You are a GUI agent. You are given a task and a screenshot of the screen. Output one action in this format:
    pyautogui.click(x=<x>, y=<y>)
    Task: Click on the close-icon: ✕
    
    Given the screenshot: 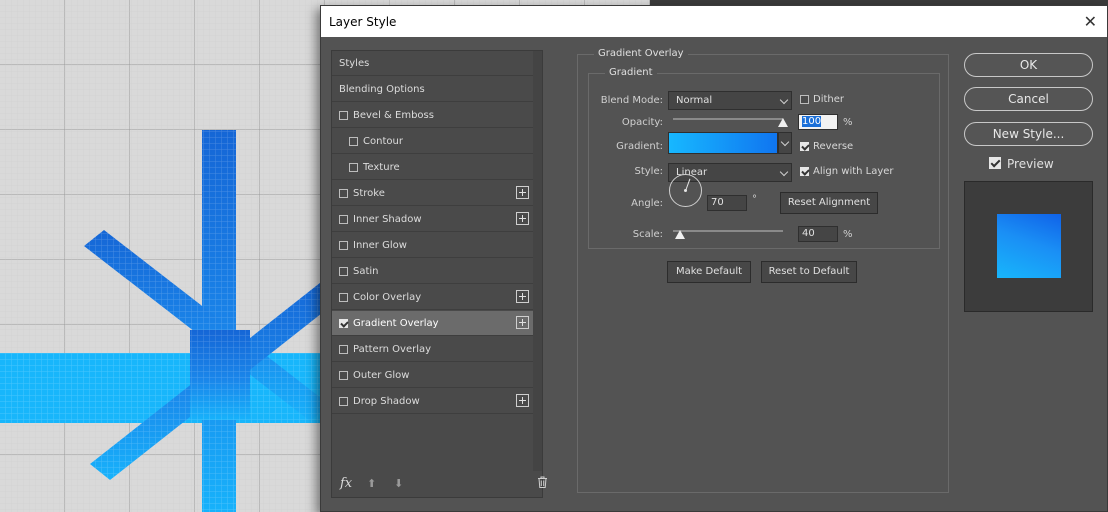 What is the action you would take?
    pyautogui.click(x=1090, y=21)
    